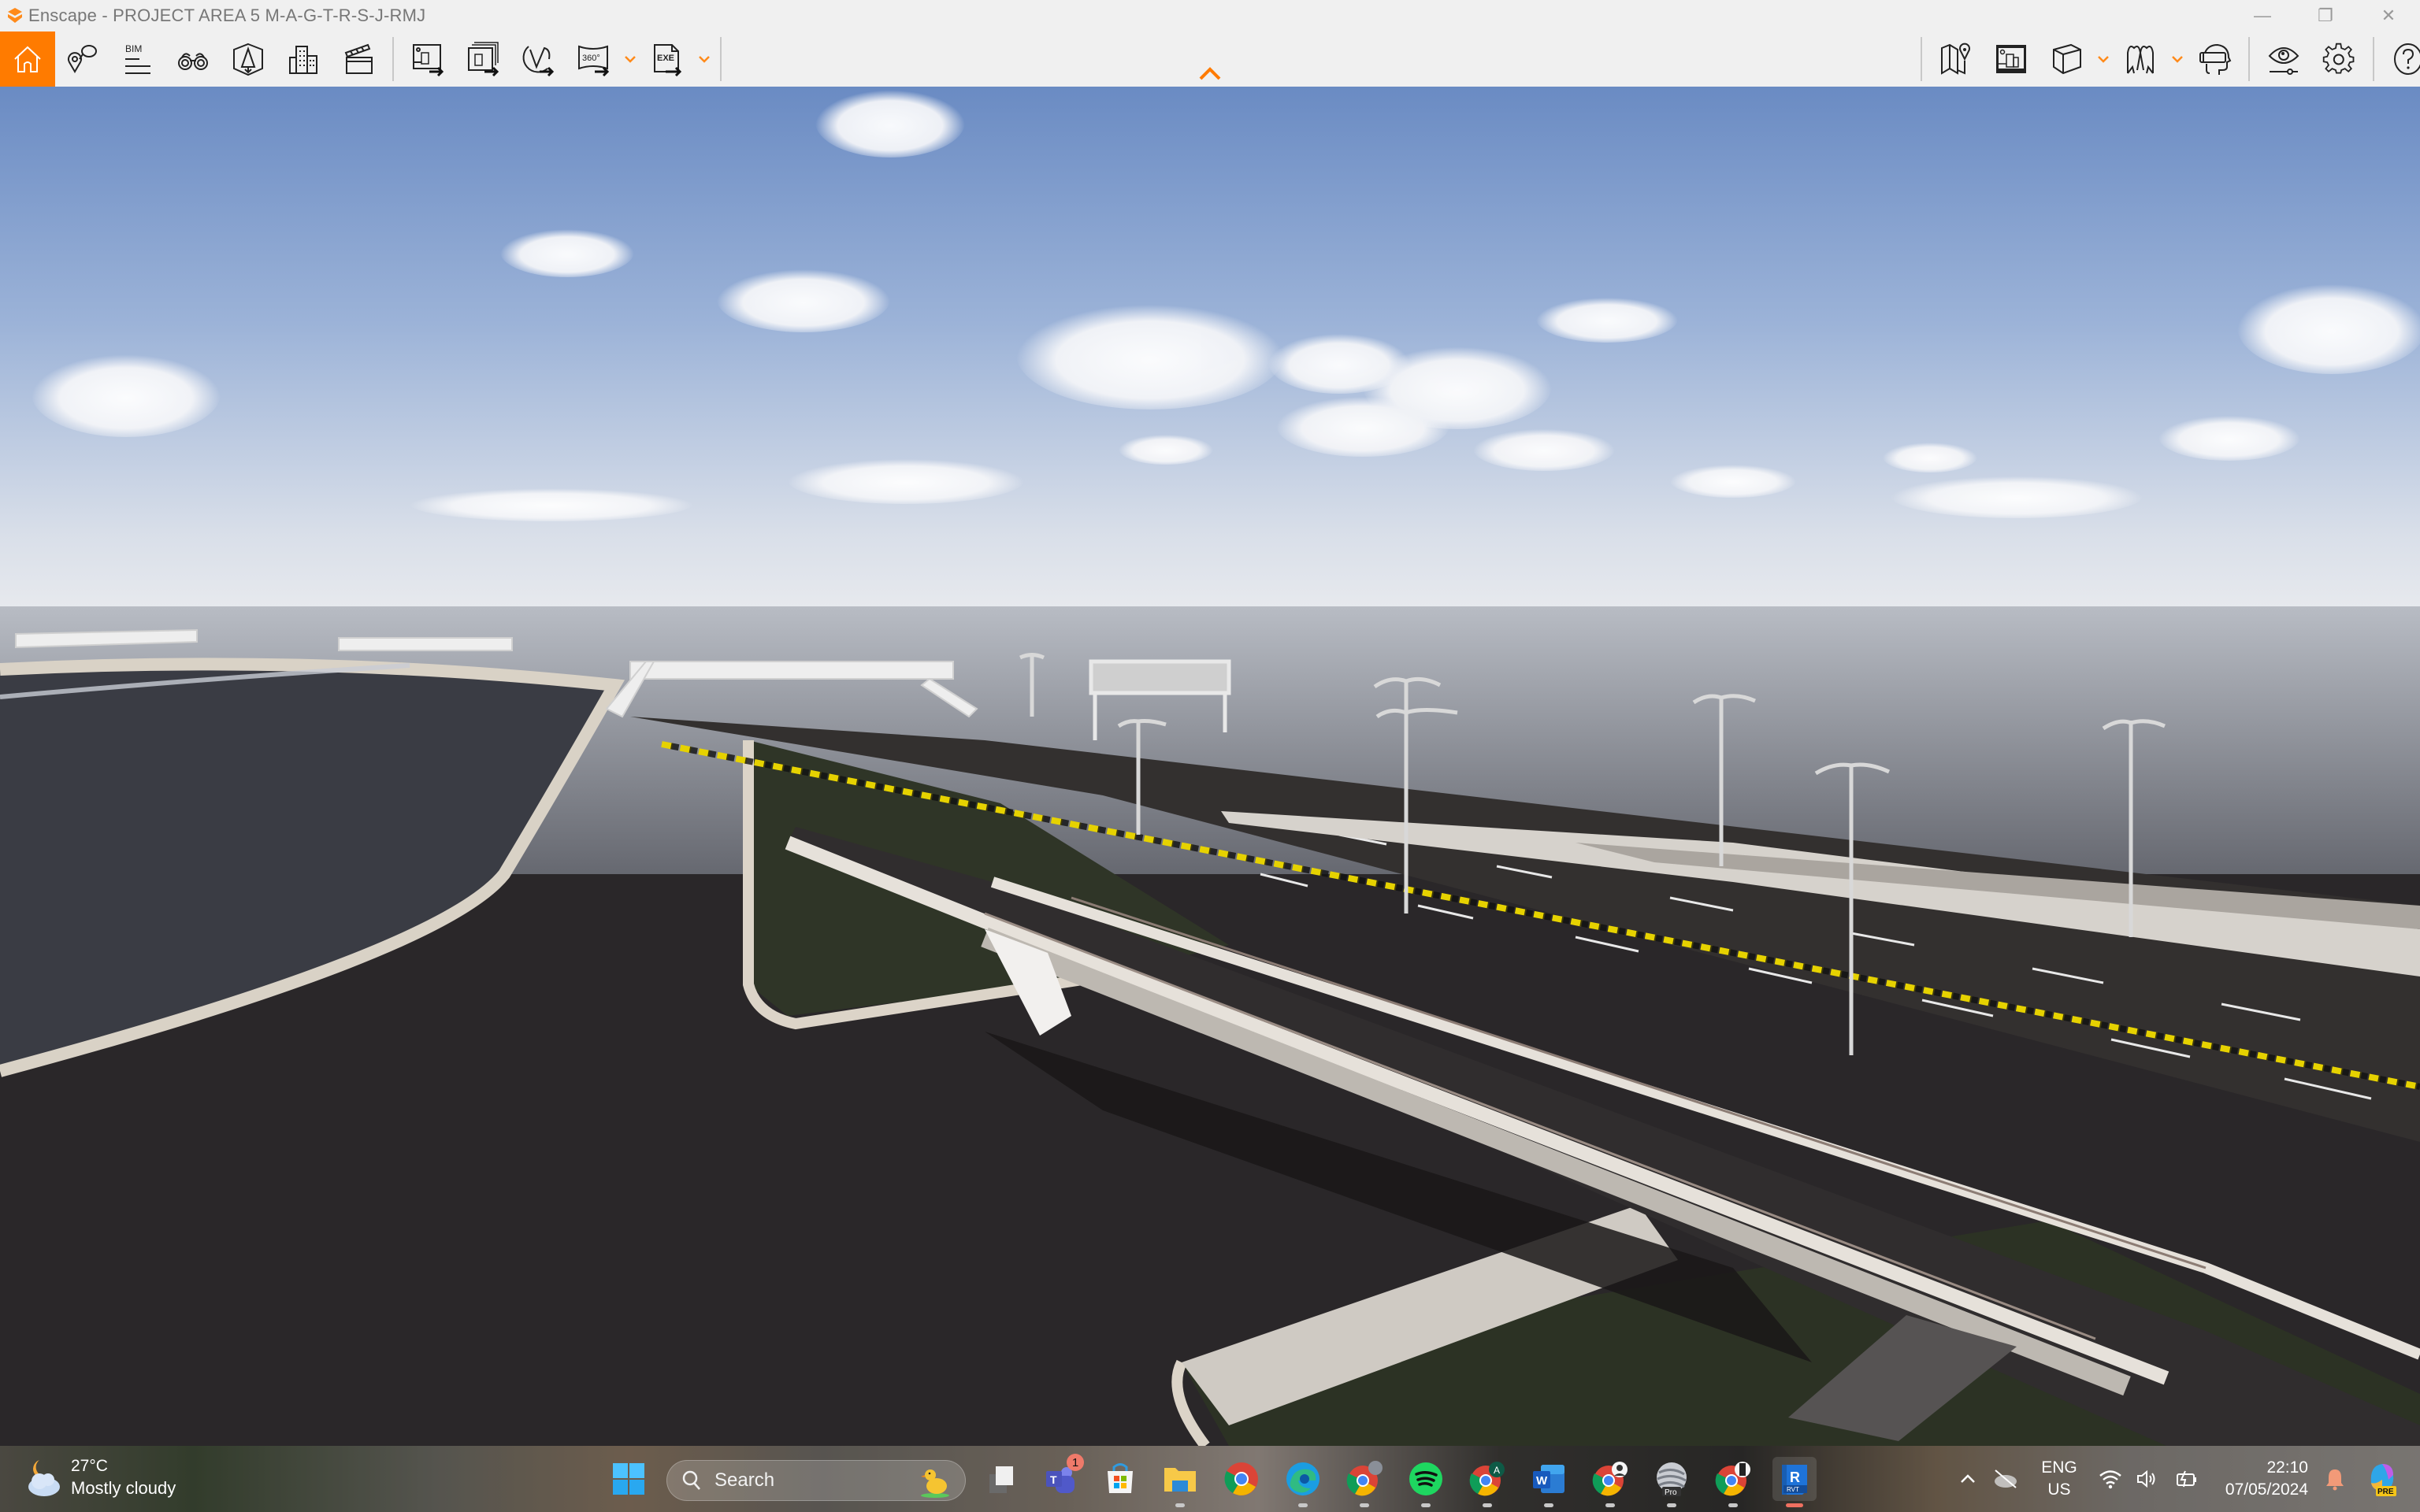  I want to click on orbit-button, so click(193, 59).